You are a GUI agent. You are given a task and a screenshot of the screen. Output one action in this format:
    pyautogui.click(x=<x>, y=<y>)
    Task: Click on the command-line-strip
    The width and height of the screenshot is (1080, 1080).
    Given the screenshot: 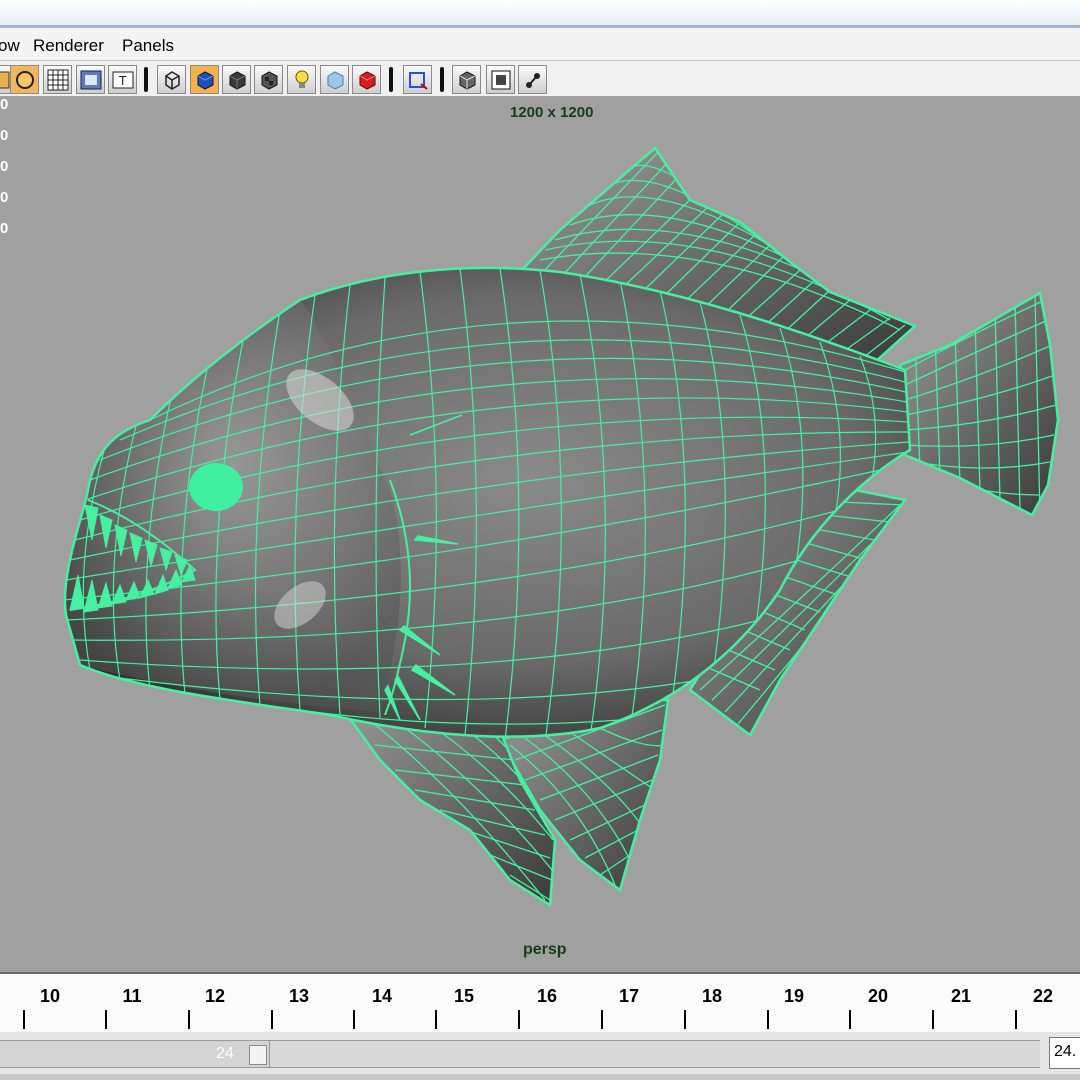 What is the action you would take?
    pyautogui.click(x=540, y=1077)
    